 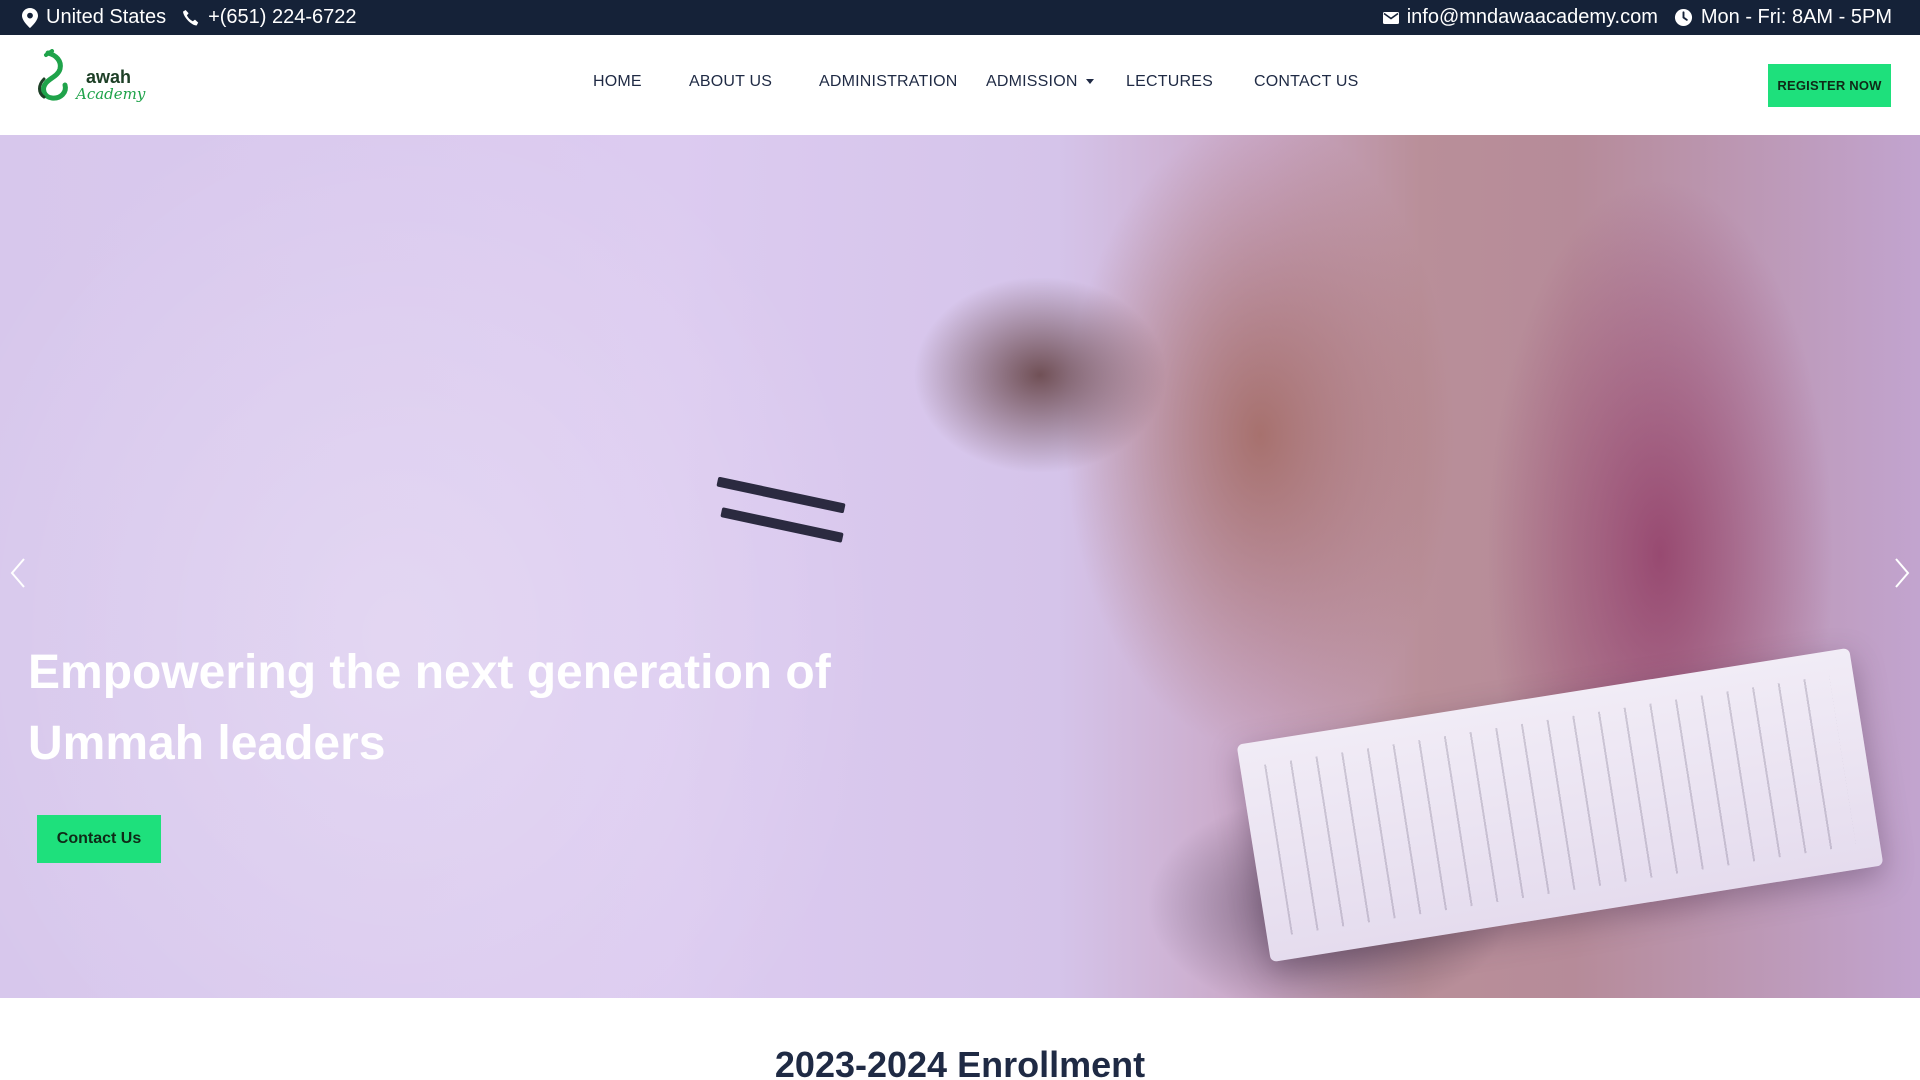 What do you see at coordinates (888, 82) in the screenshot?
I see `nav-administration: ADMINISTRATION` at bounding box center [888, 82].